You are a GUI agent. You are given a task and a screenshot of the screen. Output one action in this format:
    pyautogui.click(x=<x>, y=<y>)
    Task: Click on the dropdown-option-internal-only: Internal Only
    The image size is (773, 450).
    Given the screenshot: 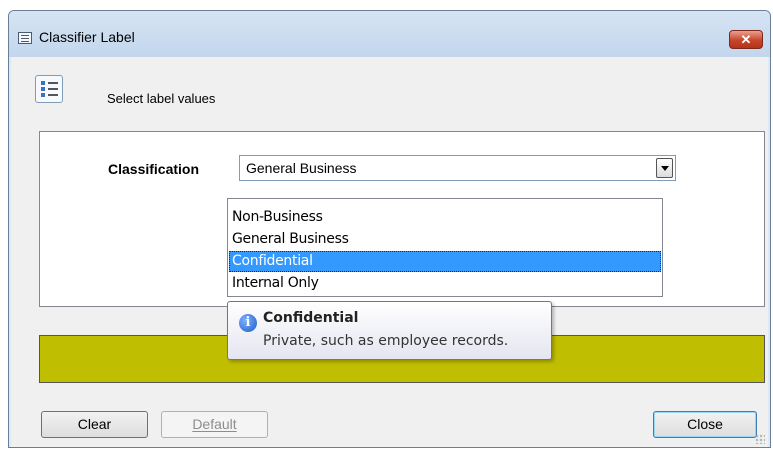 What is the action you would take?
    pyautogui.click(x=445, y=283)
    